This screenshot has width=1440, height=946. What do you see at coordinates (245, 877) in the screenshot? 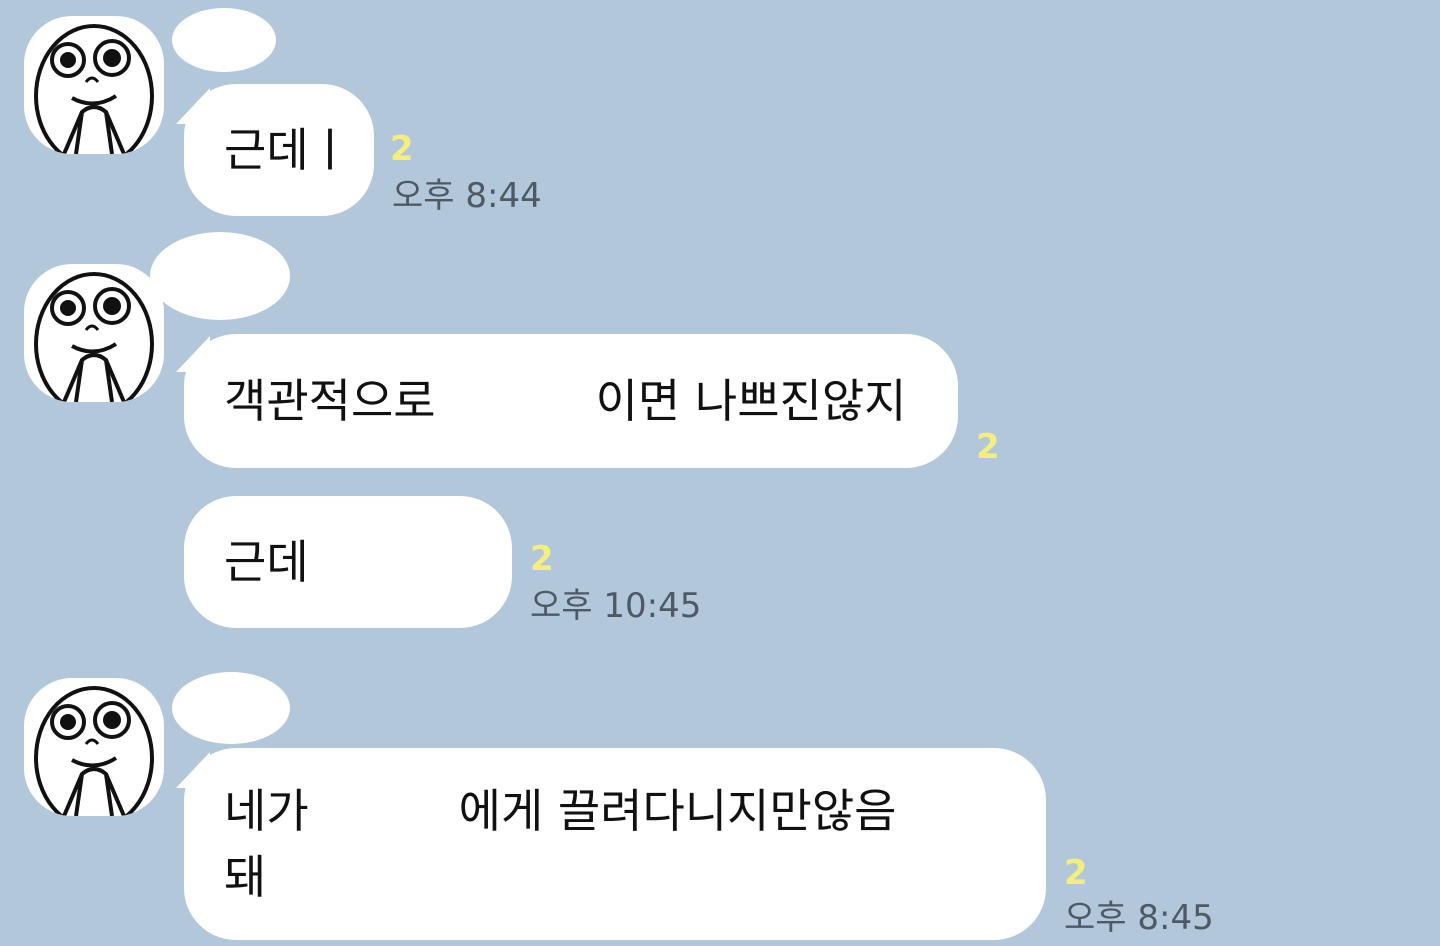
I see `message-text: 돼` at bounding box center [245, 877].